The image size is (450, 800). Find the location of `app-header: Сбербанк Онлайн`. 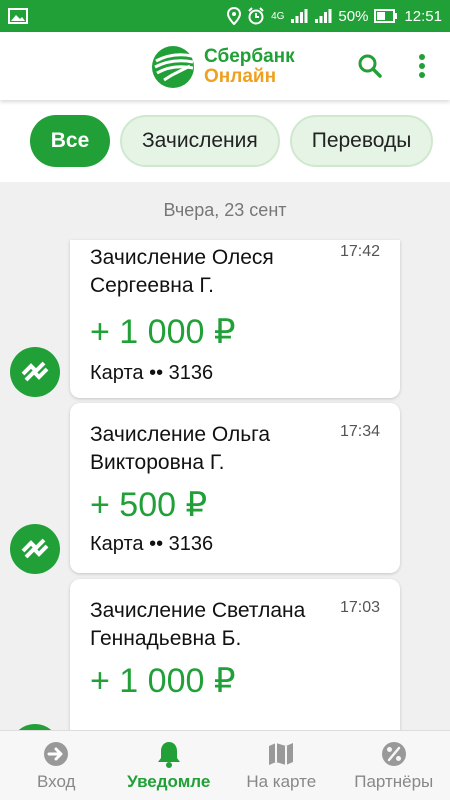

app-header: Сбербанк Онлайн is located at coordinates (225, 66).